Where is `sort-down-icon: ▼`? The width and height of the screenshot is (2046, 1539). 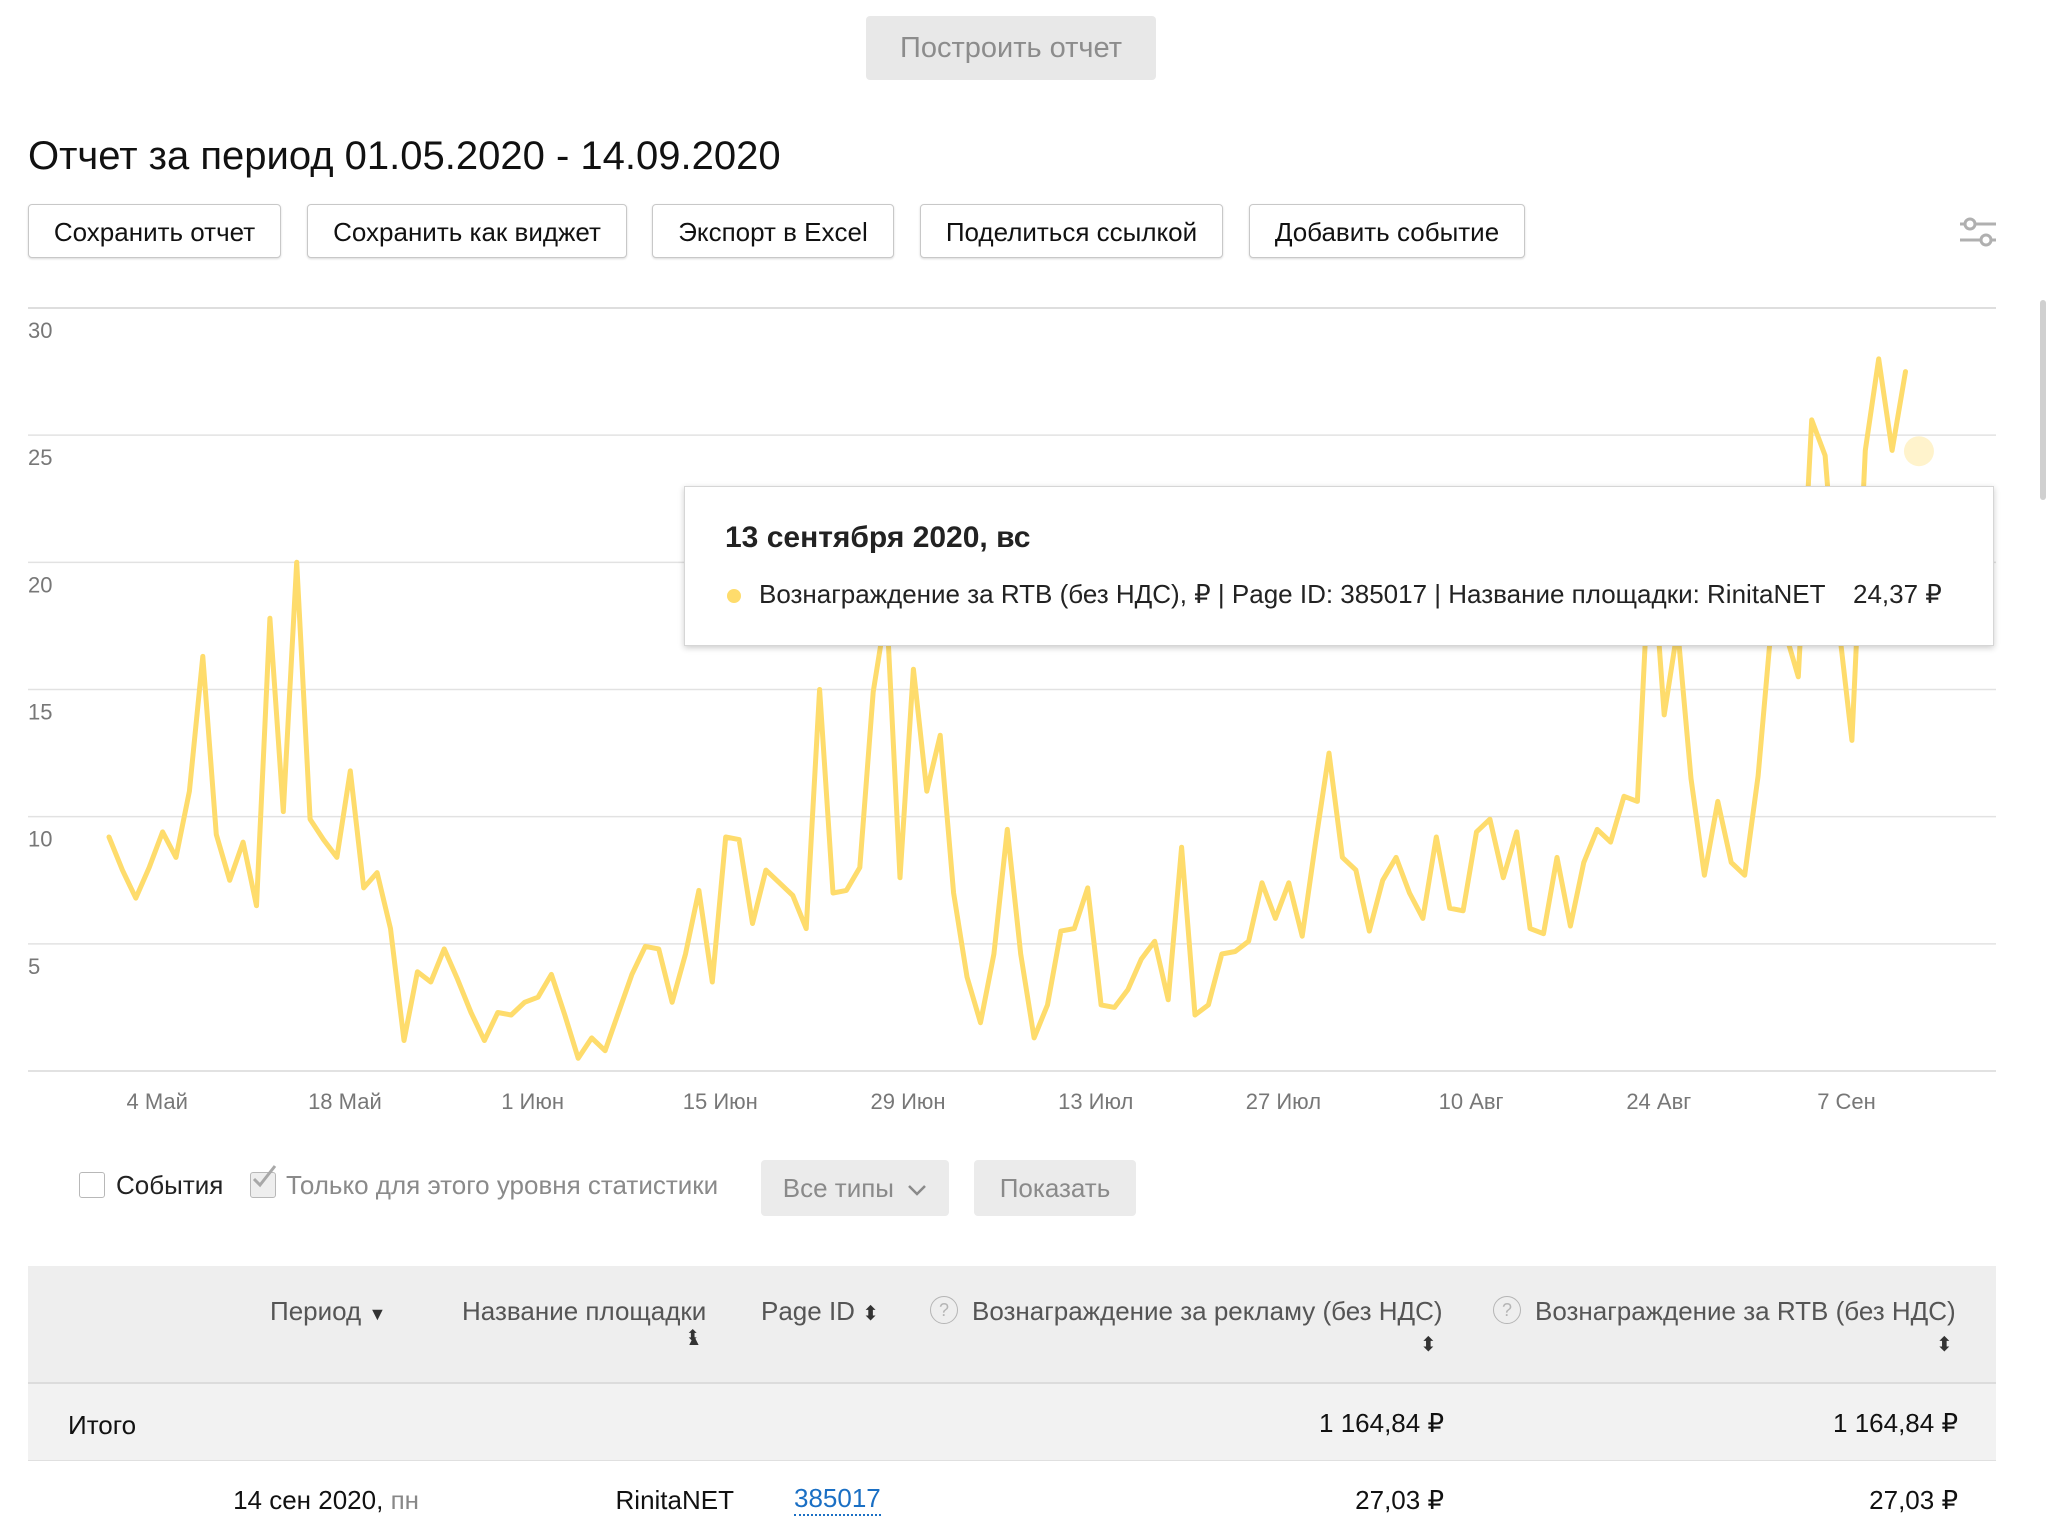
sort-down-icon: ▼ is located at coordinates (377, 1314).